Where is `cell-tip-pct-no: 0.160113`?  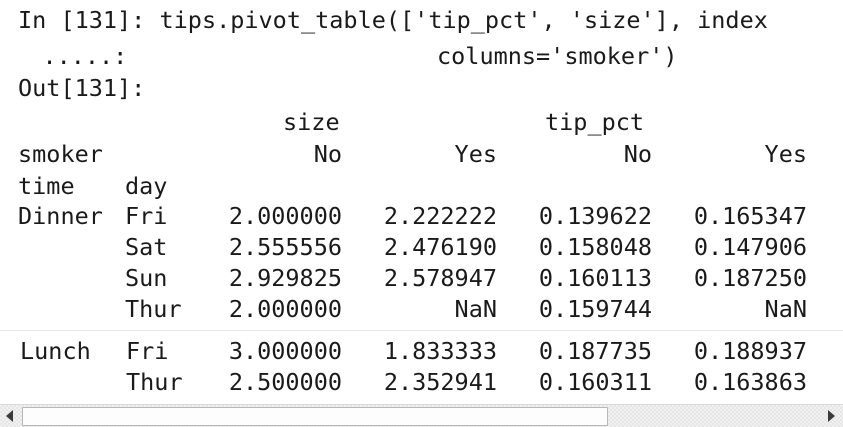 cell-tip-pct-no: 0.160113 is located at coordinates (595, 278).